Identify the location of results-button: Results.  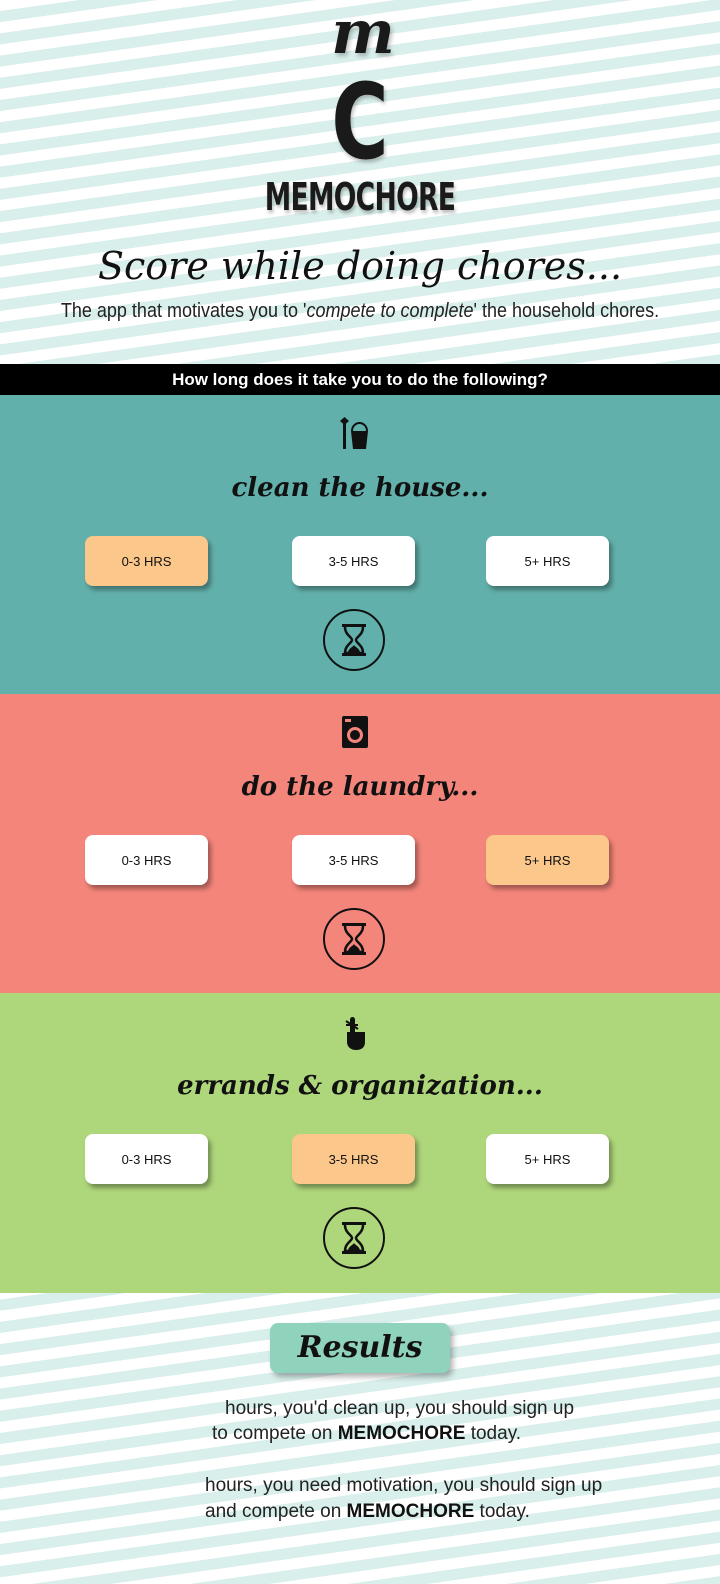
(360, 1348).